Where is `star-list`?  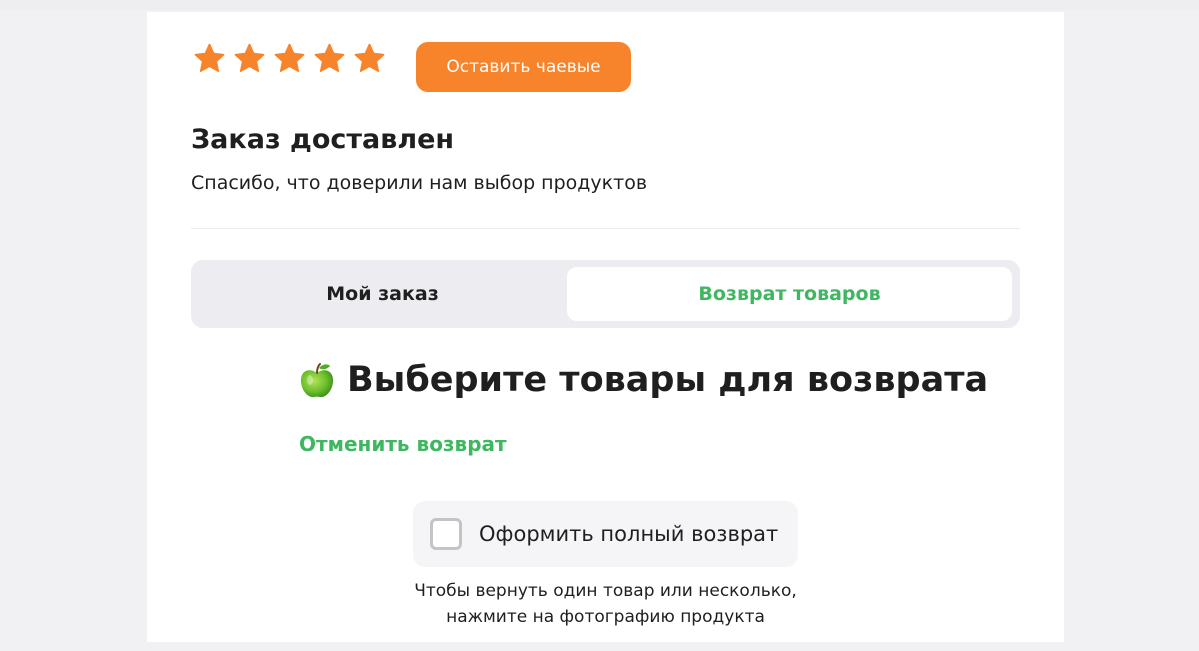 star-list is located at coordinates (289, 58).